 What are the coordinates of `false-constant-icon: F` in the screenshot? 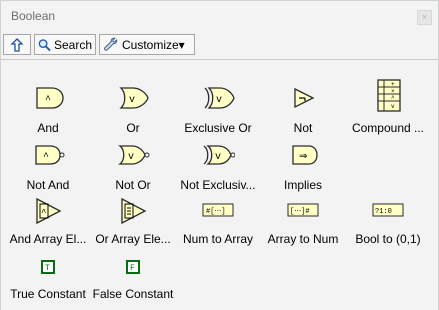 It's located at (133, 267).